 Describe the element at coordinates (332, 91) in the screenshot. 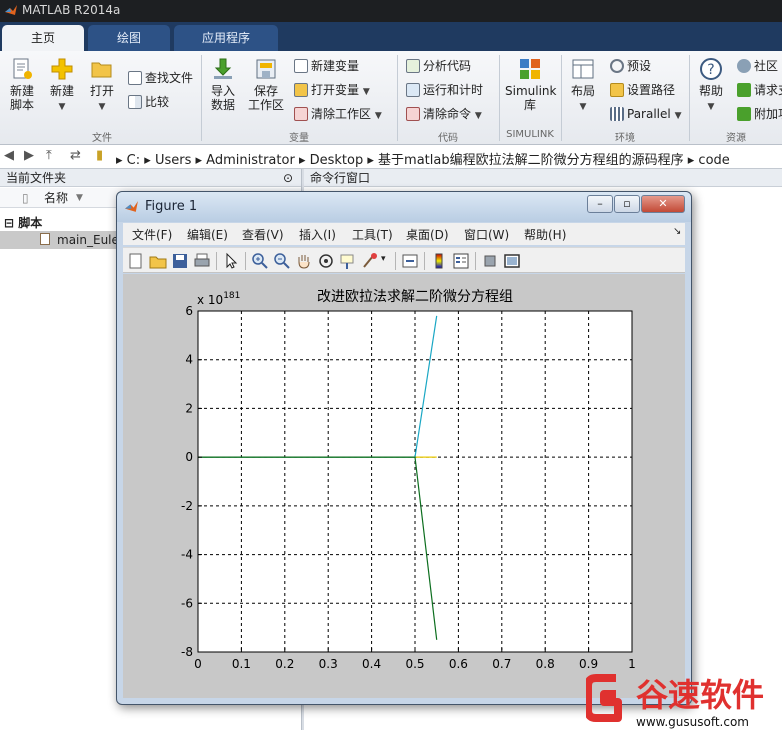

I see `open-variable-button: 打开变量 ▼` at that location.